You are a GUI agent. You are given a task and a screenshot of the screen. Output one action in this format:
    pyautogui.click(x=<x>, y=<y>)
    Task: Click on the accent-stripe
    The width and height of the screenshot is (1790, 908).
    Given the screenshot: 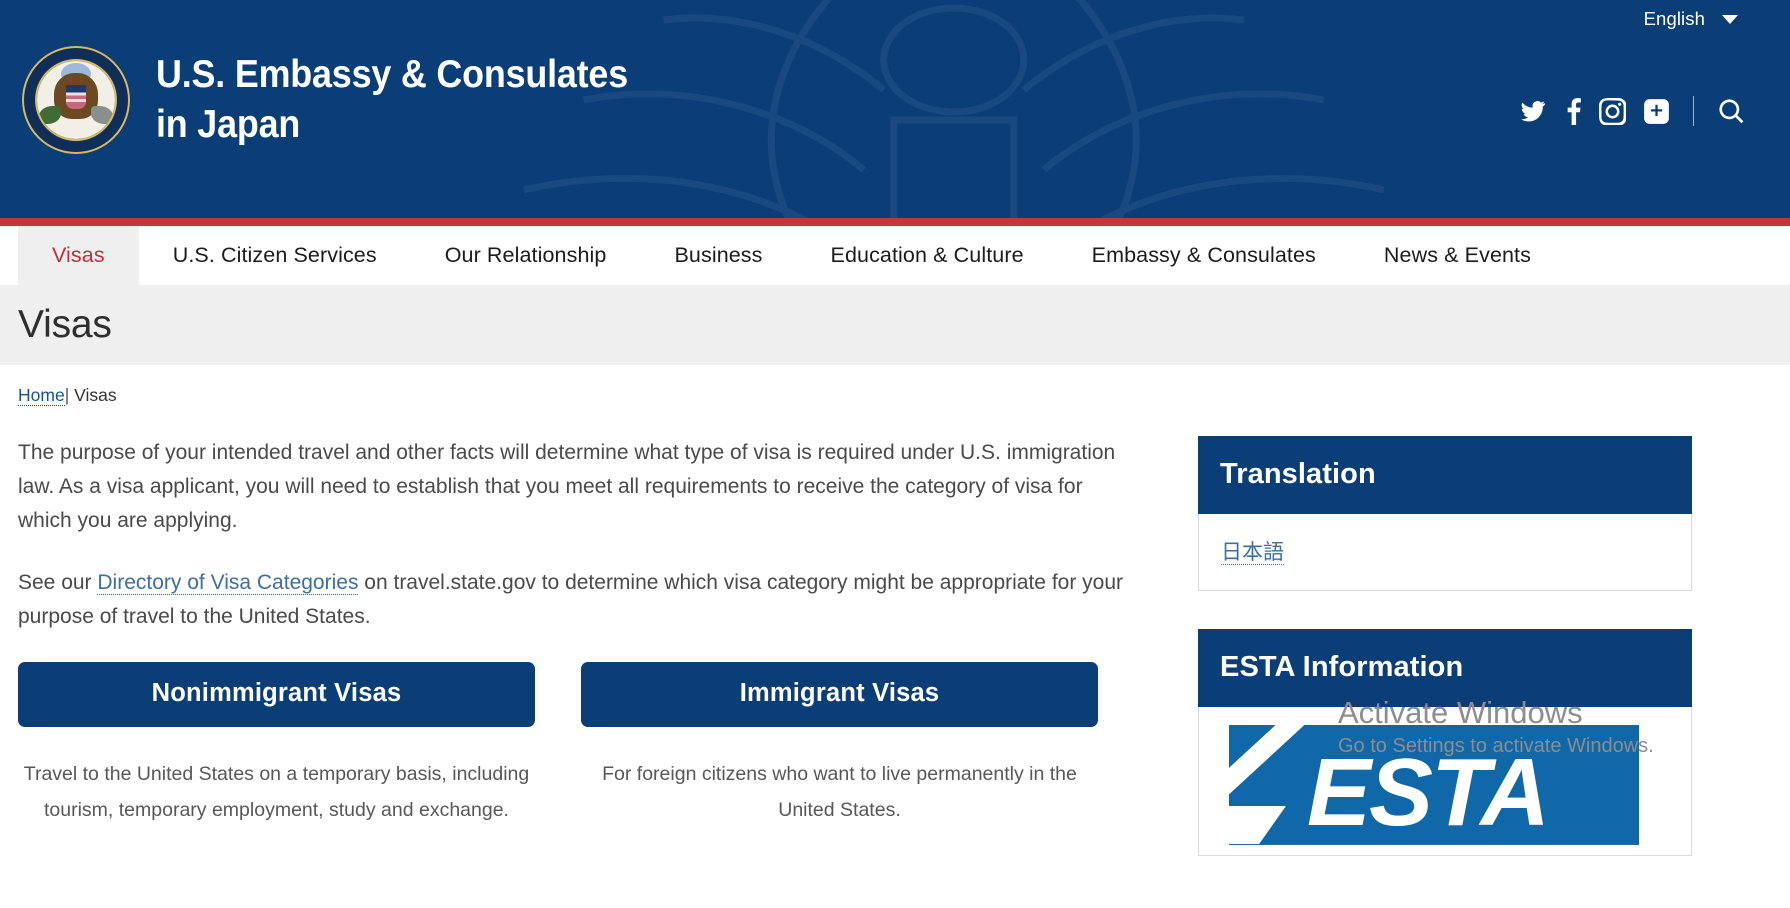 What is the action you would take?
    pyautogui.click(x=895, y=222)
    